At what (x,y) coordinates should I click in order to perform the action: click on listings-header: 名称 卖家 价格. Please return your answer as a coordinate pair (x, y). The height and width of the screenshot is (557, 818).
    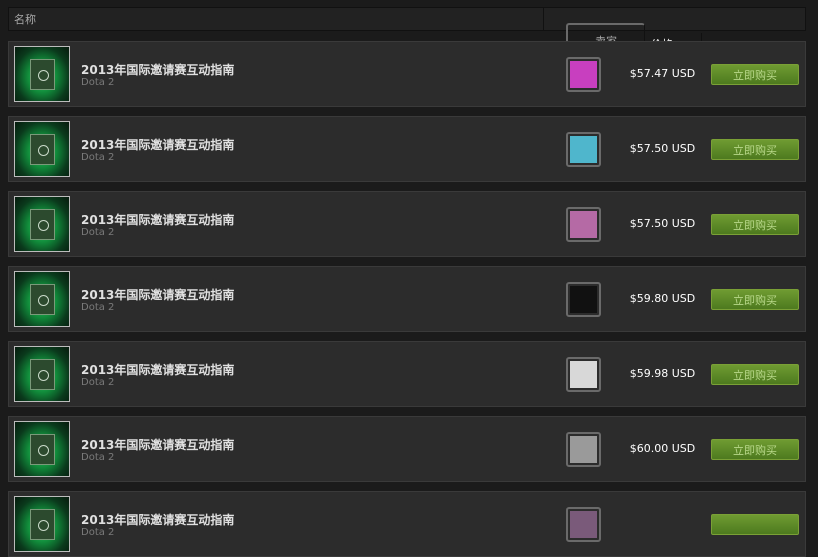
    Looking at the image, I should click on (407, 32).